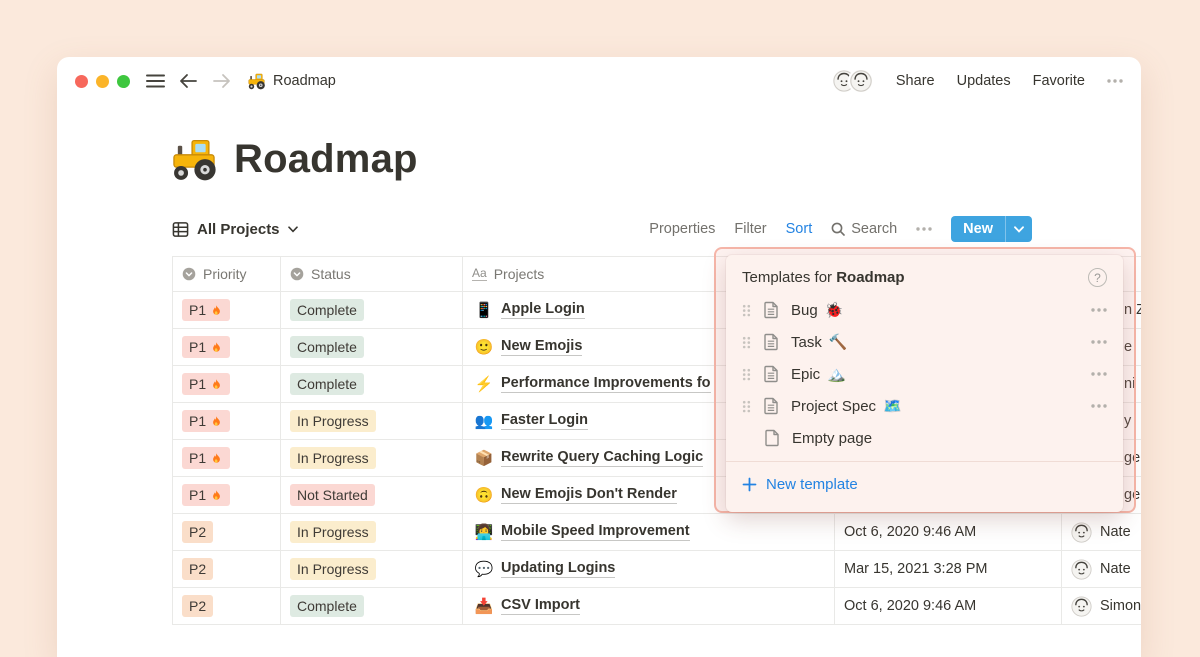  Describe the element at coordinates (188, 81) in the screenshot. I see `back-arrow-icon` at that location.